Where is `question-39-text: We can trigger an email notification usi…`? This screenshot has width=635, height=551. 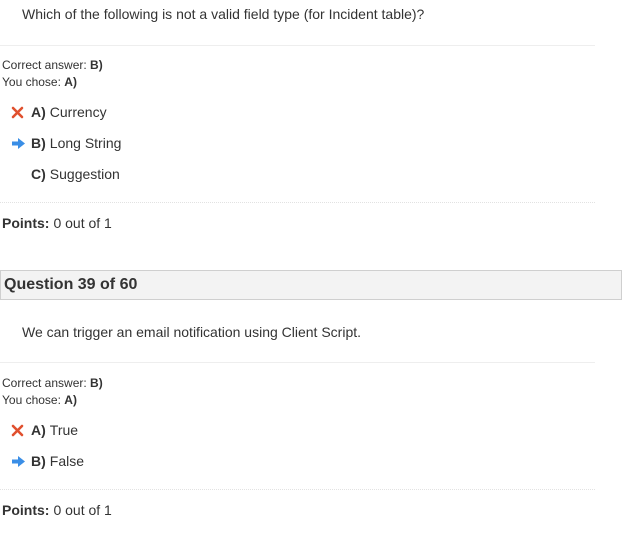
question-39-text: We can trigger an email notification usi… is located at coordinates (192, 332).